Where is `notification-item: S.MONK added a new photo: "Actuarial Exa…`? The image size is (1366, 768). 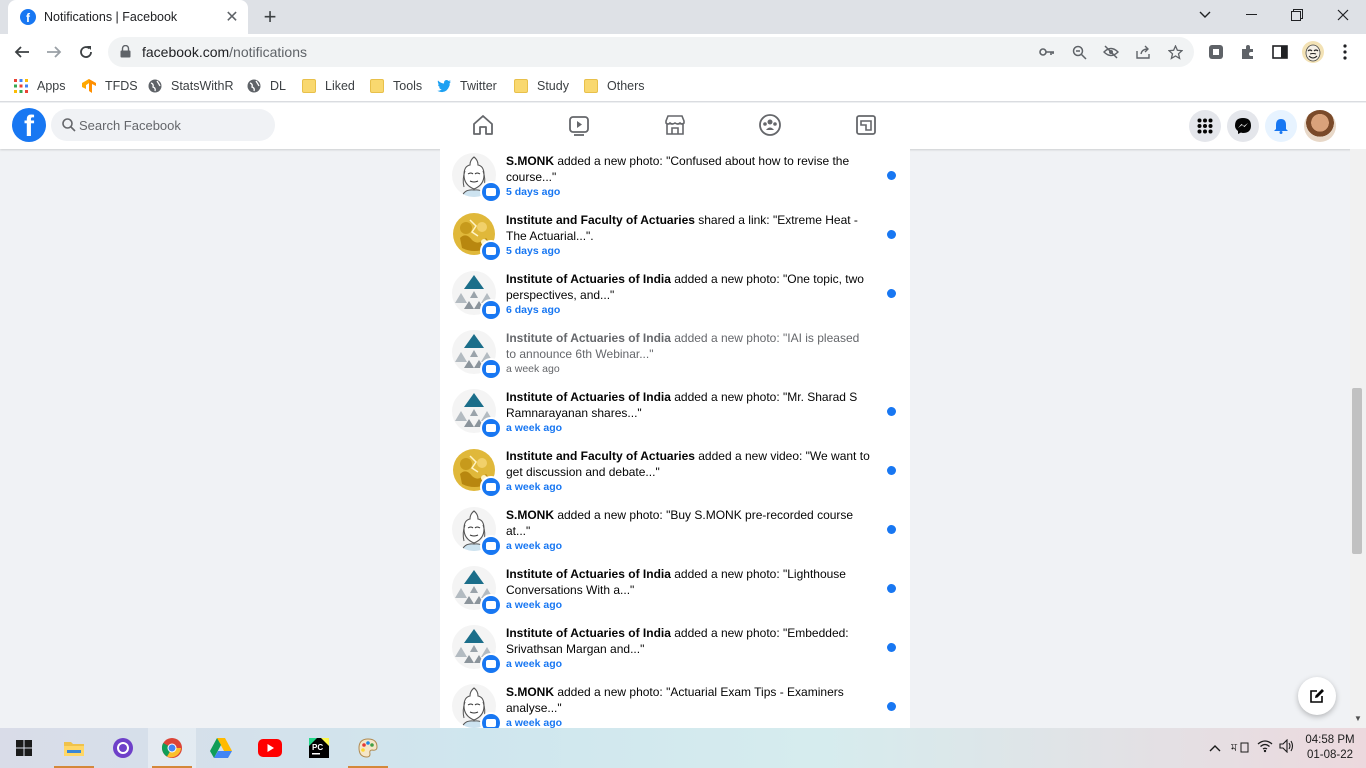
notification-item: S.MONK added a new photo: "Actuarial Exa… is located at coordinates (675, 704).